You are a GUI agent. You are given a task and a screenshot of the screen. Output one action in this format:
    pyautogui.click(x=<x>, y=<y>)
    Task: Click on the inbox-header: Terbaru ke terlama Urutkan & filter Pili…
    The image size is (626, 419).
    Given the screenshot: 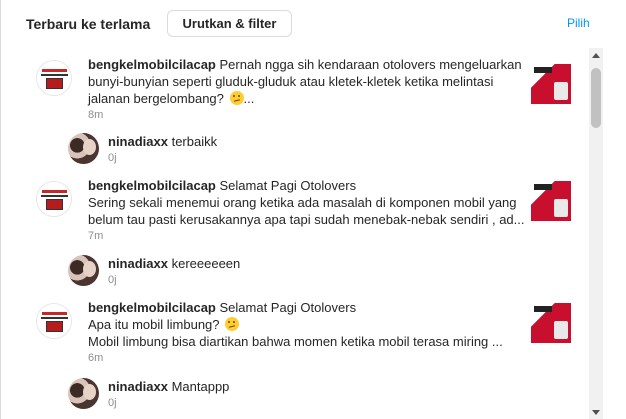 What is the action you would take?
    pyautogui.click(x=313, y=24)
    